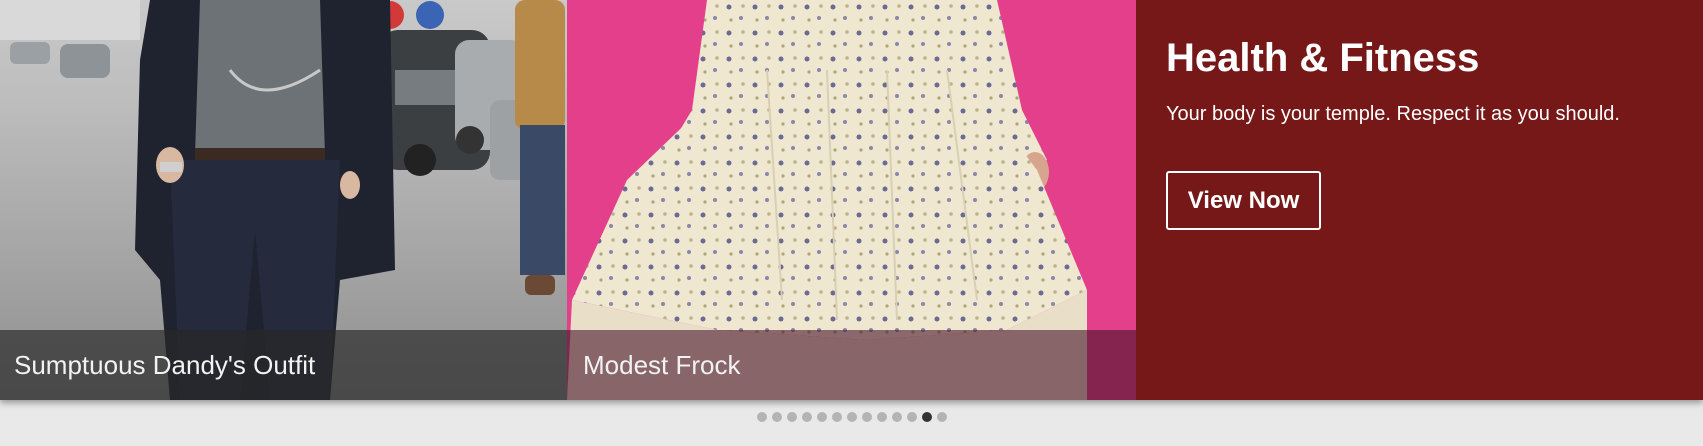 This screenshot has width=1703, height=446. I want to click on slide-caption: Sumptuous Dandy's Outfit, so click(283, 365).